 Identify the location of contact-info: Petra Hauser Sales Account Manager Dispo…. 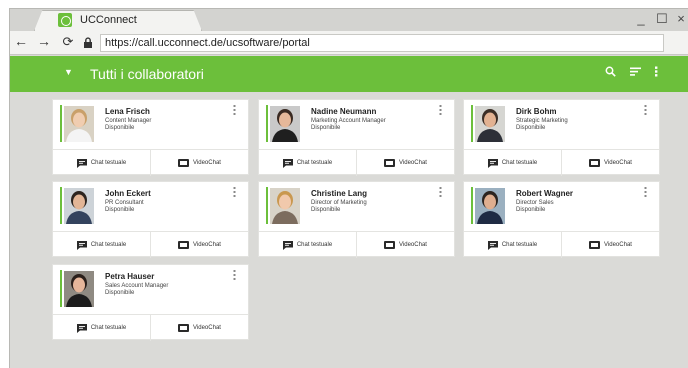
(150, 290).